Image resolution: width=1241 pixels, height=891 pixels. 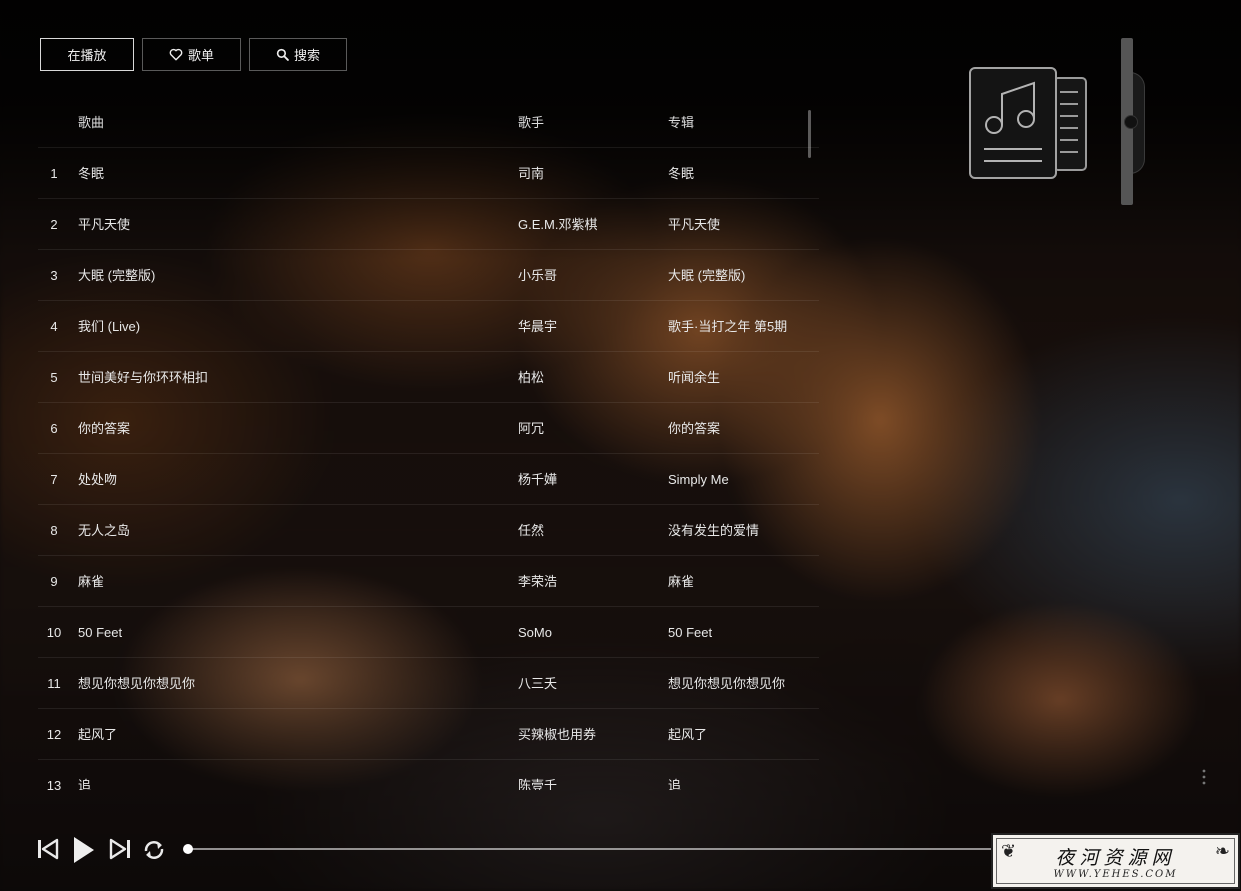 What do you see at coordinates (84, 851) in the screenshot?
I see `play-icon` at bounding box center [84, 851].